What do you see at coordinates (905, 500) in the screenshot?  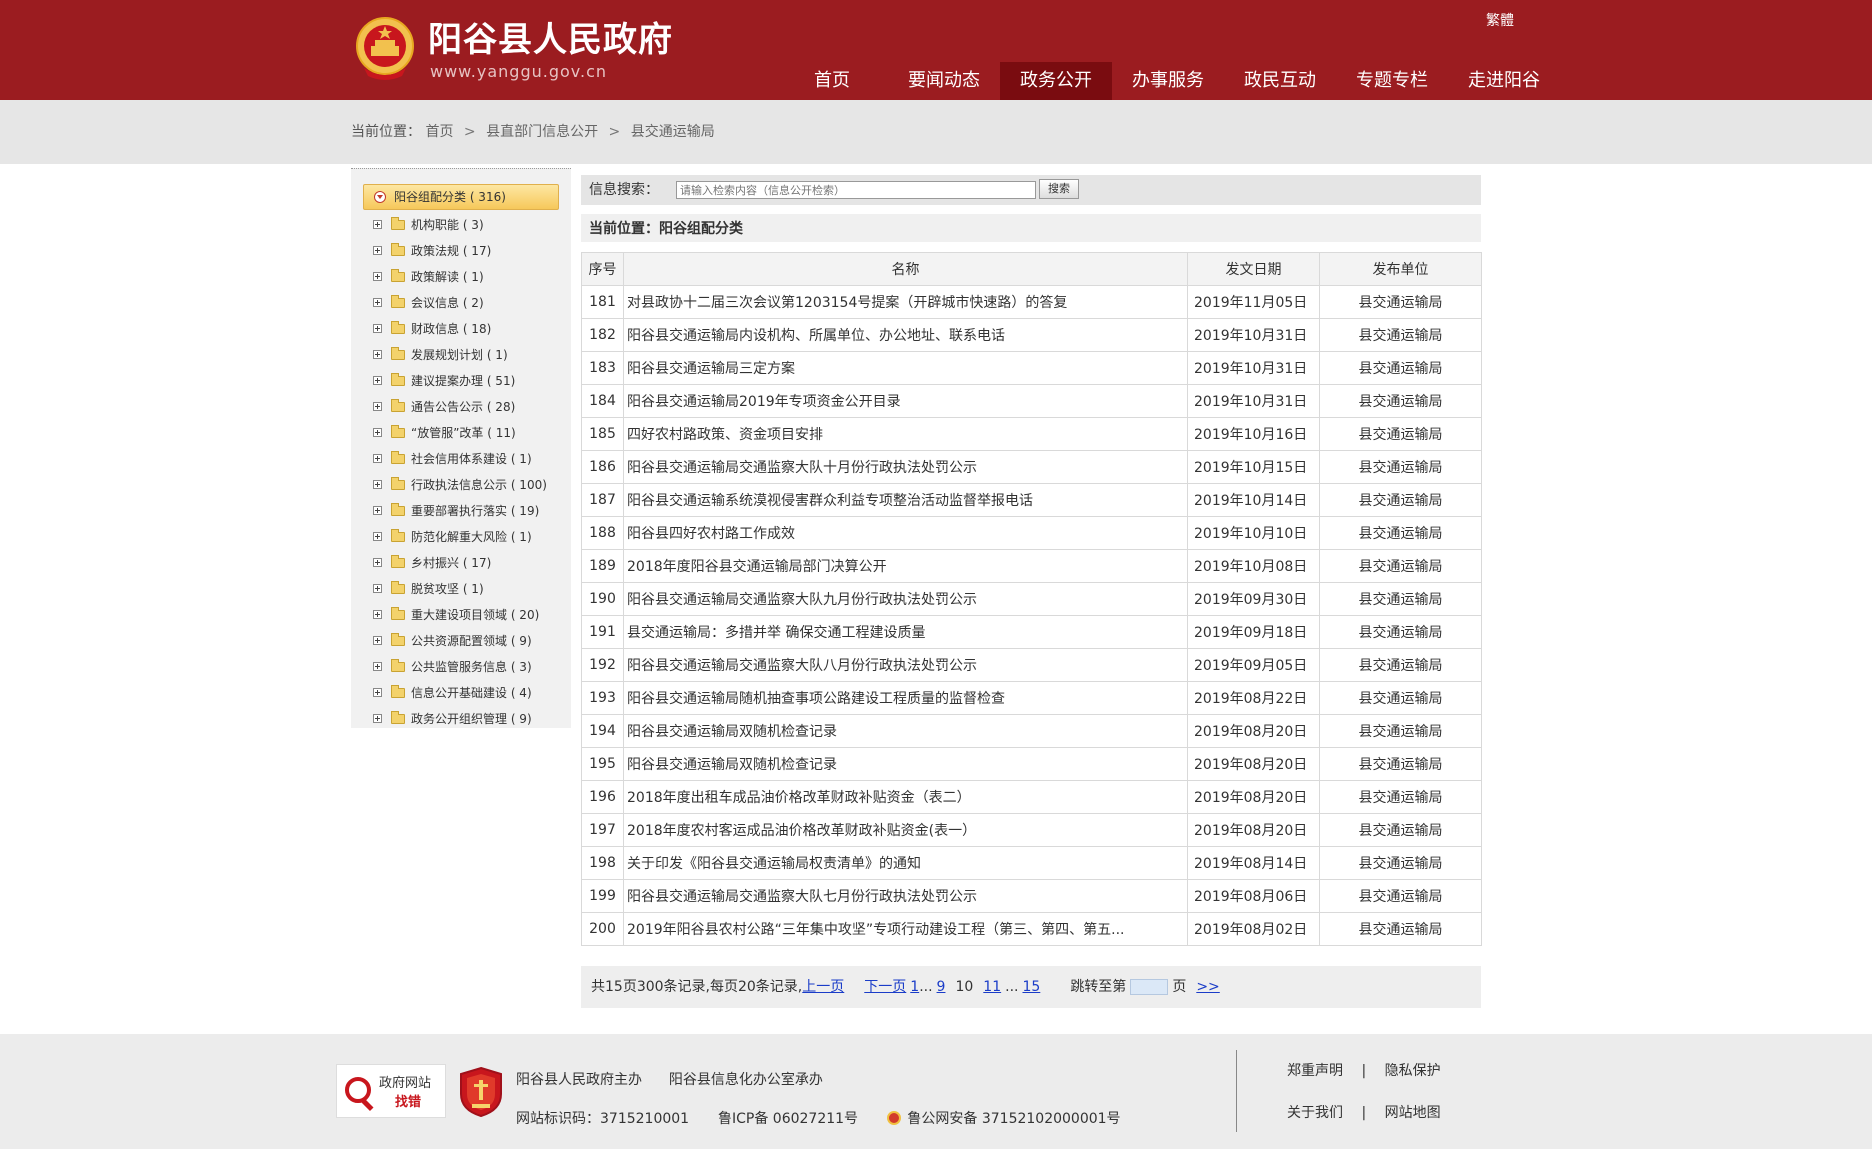 I see `row-title-link: 阳谷县交通运输系统漠视侵害群众利益专项整治活动监督举报电话` at bounding box center [905, 500].